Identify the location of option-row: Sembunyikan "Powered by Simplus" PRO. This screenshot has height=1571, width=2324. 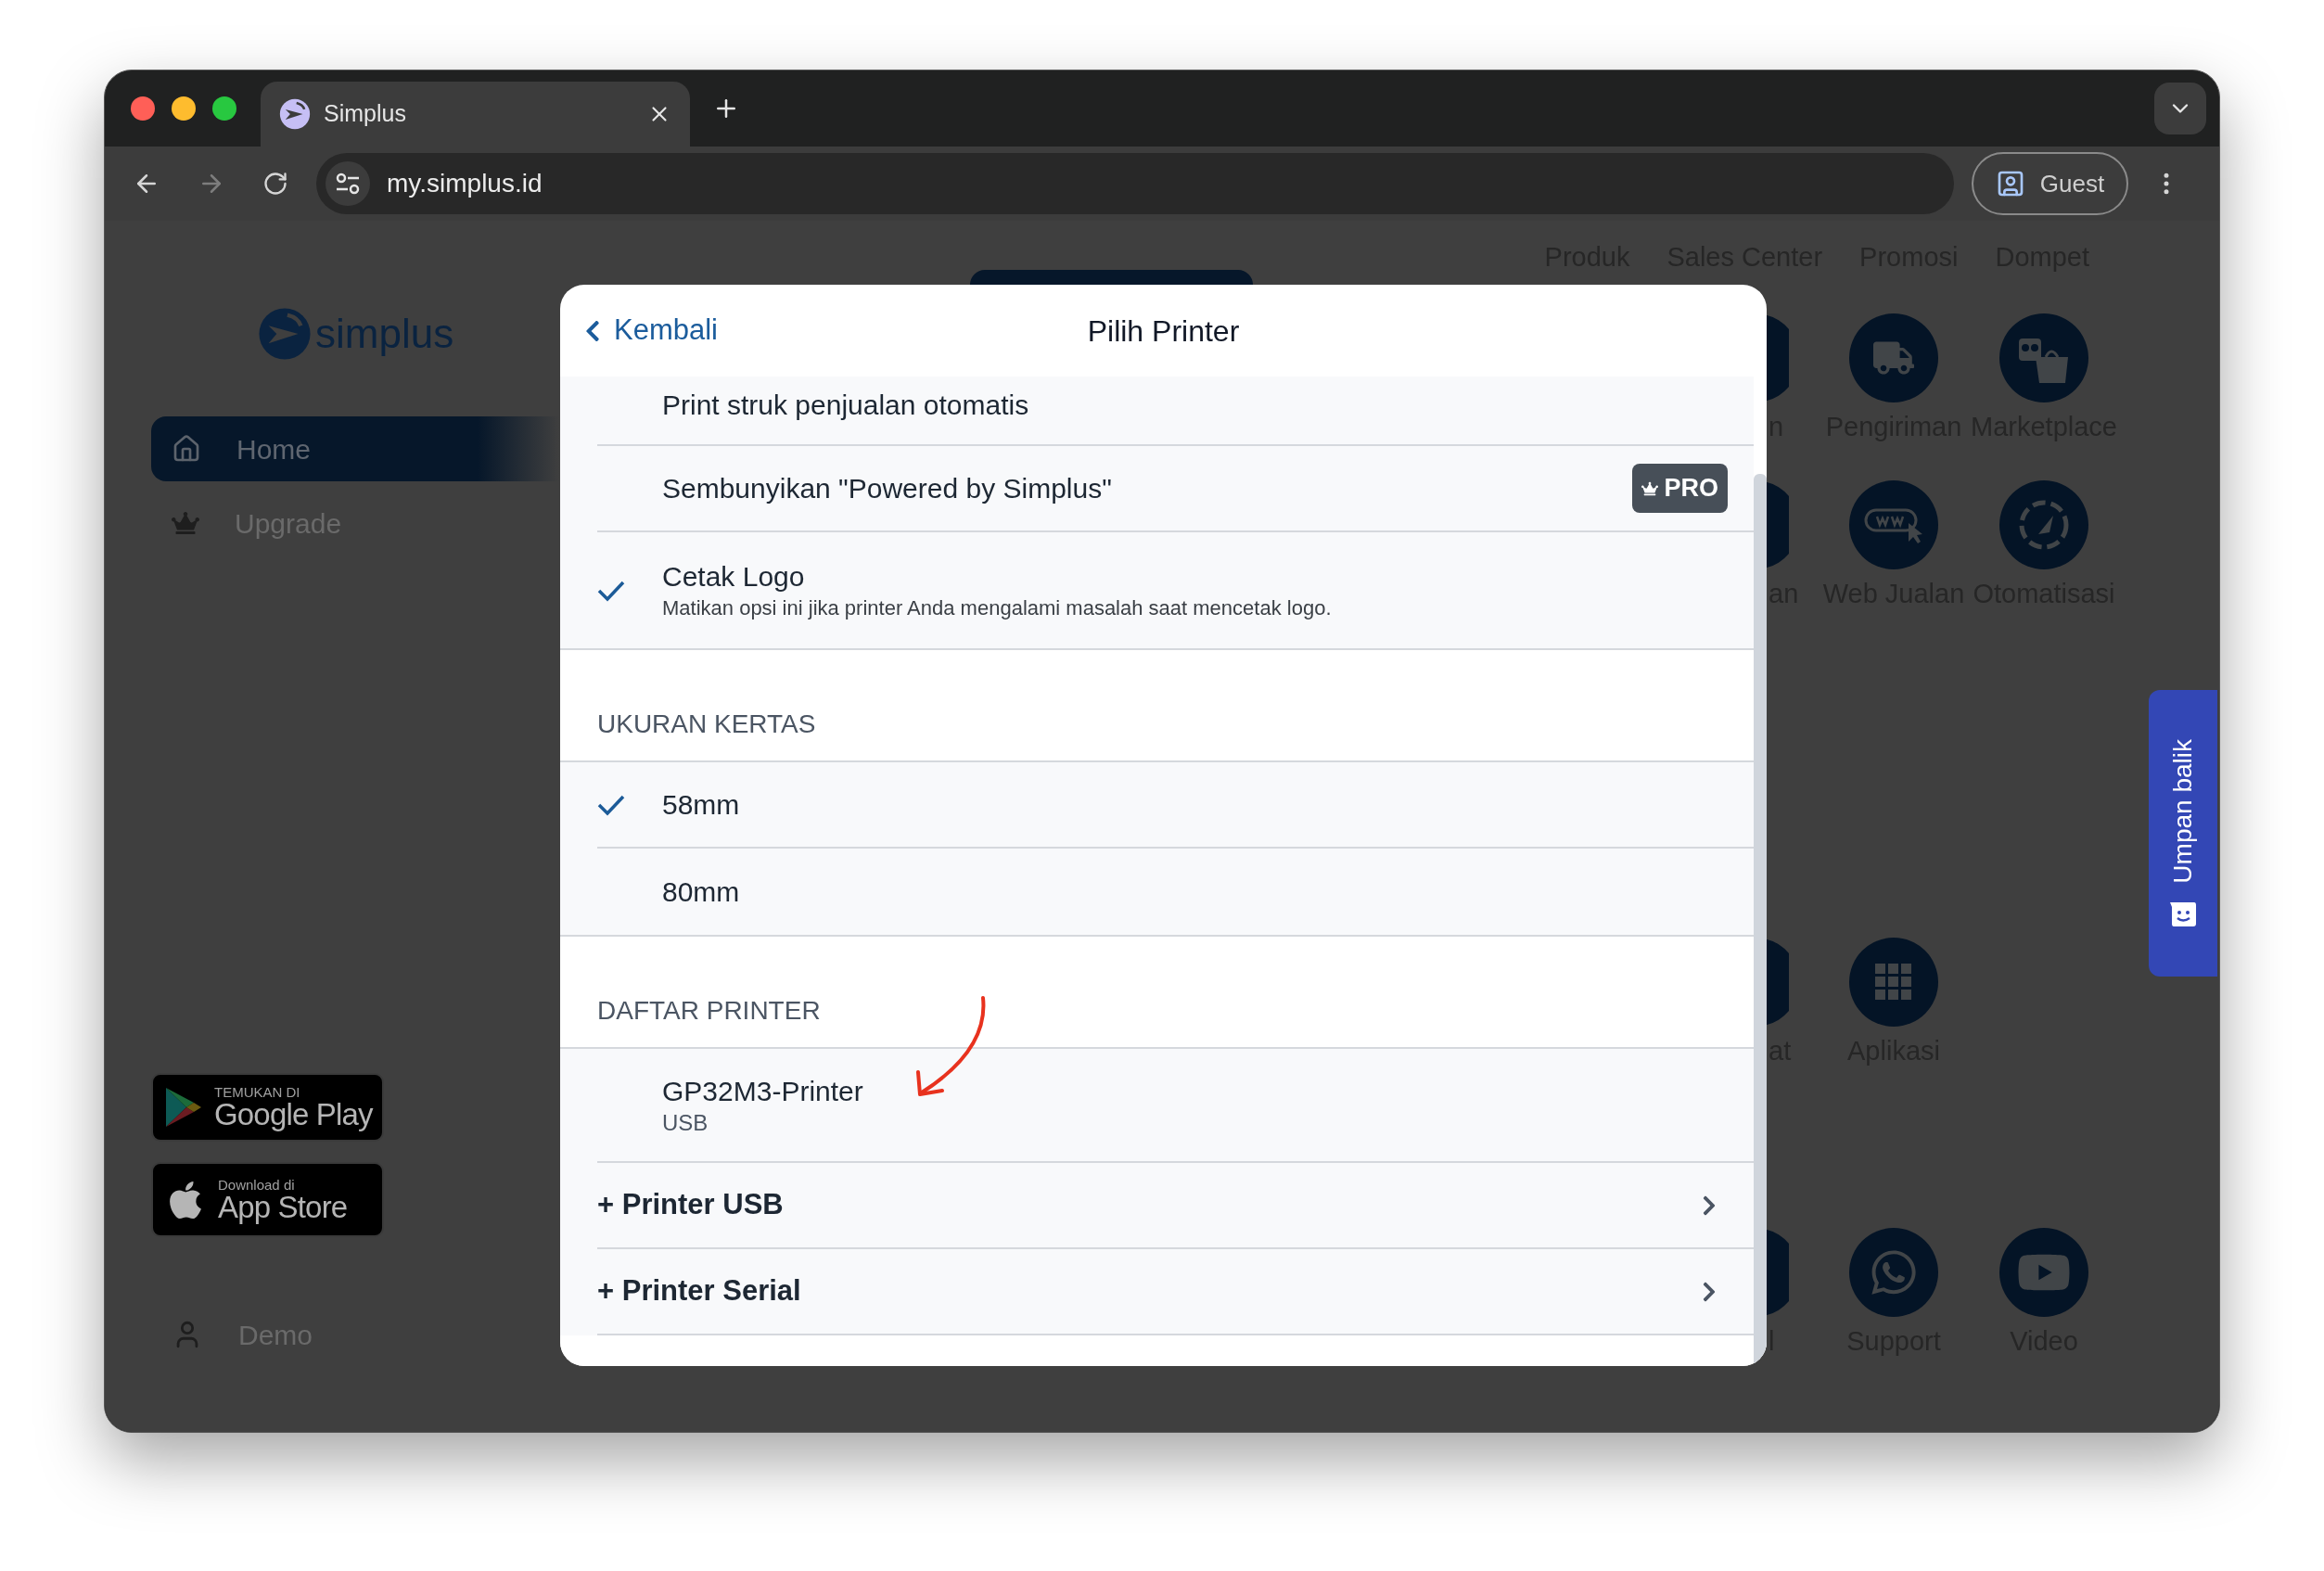
(1157, 489).